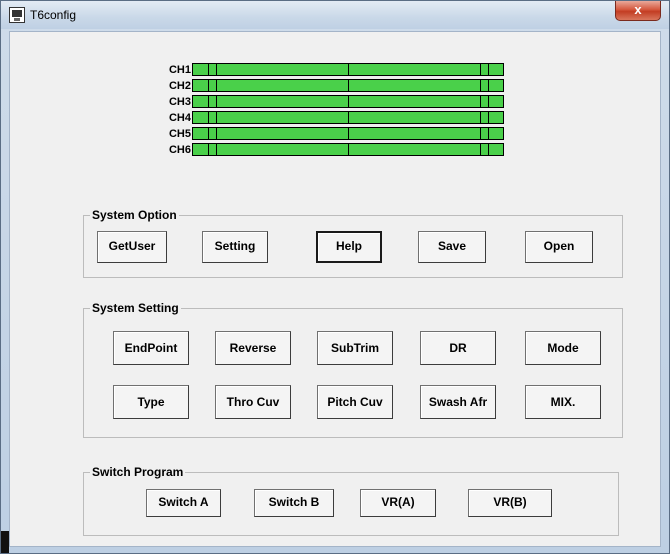 This screenshot has width=670, height=554. Describe the element at coordinates (179, 134) in the screenshot. I see `channel-label-ch5: CH5` at that location.